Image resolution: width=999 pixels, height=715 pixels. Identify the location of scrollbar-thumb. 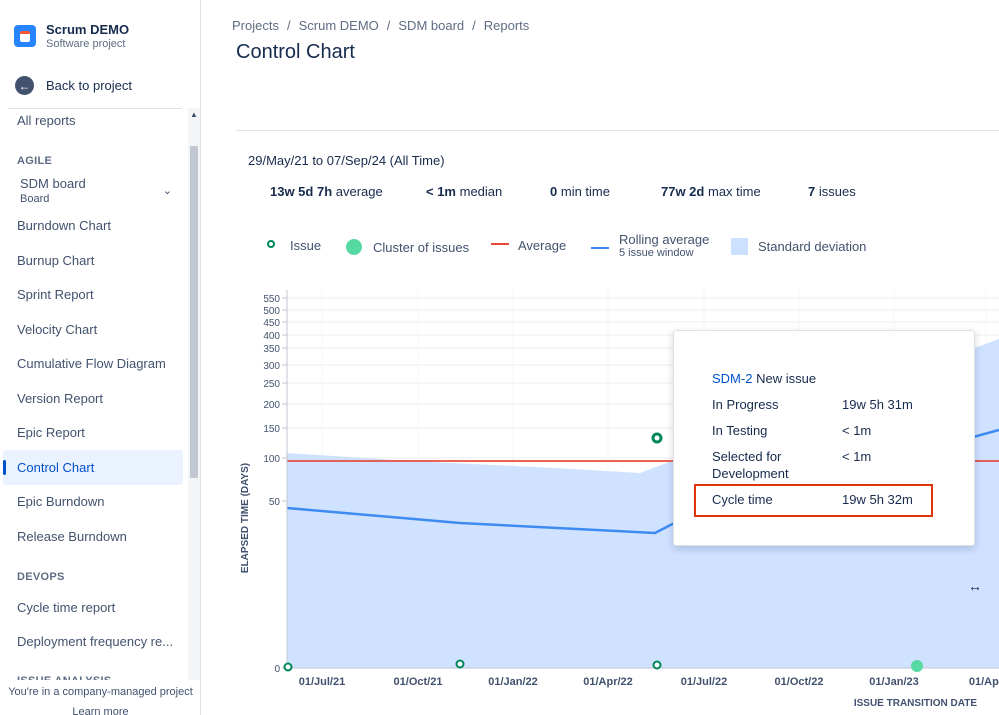
(194, 312).